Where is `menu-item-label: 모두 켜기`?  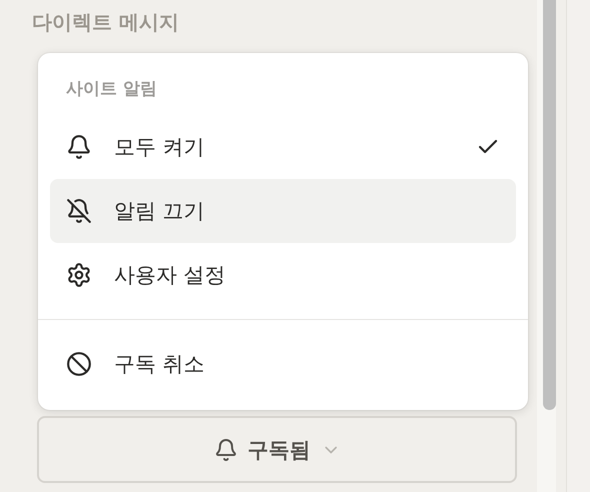
menu-item-label: 모두 켜기 is located at coordinates (160, 147).